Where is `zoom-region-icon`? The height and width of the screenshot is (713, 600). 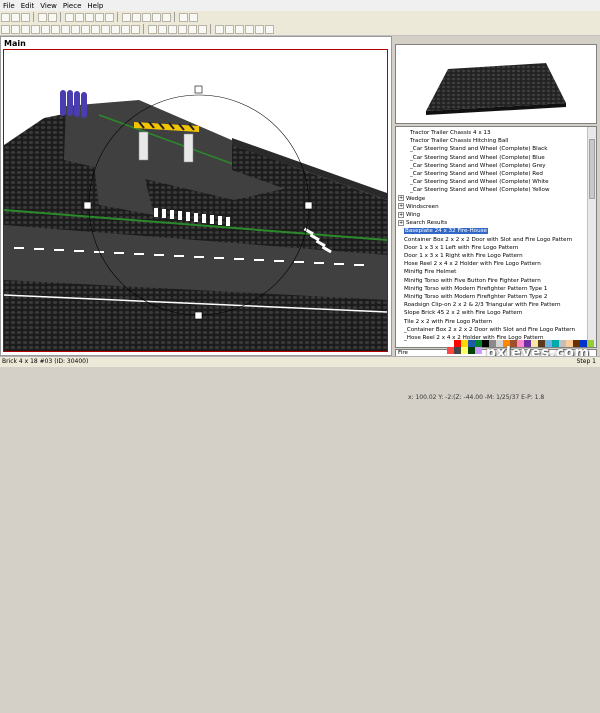
zoom-region-icon is located at coordinates (125, 29).